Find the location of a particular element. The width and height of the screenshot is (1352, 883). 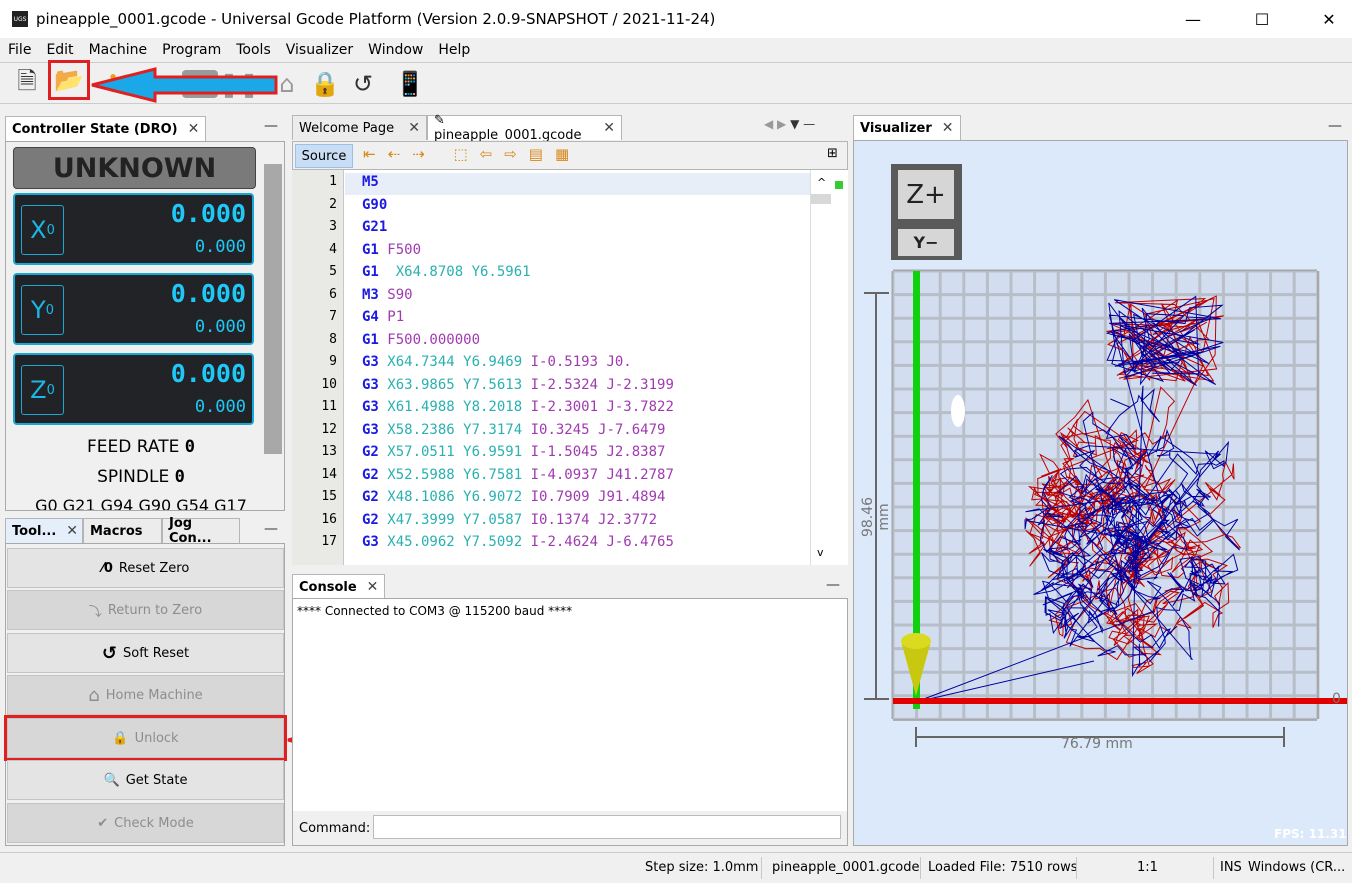

x-zero-button: X0 is located at coordinates (42, 230).